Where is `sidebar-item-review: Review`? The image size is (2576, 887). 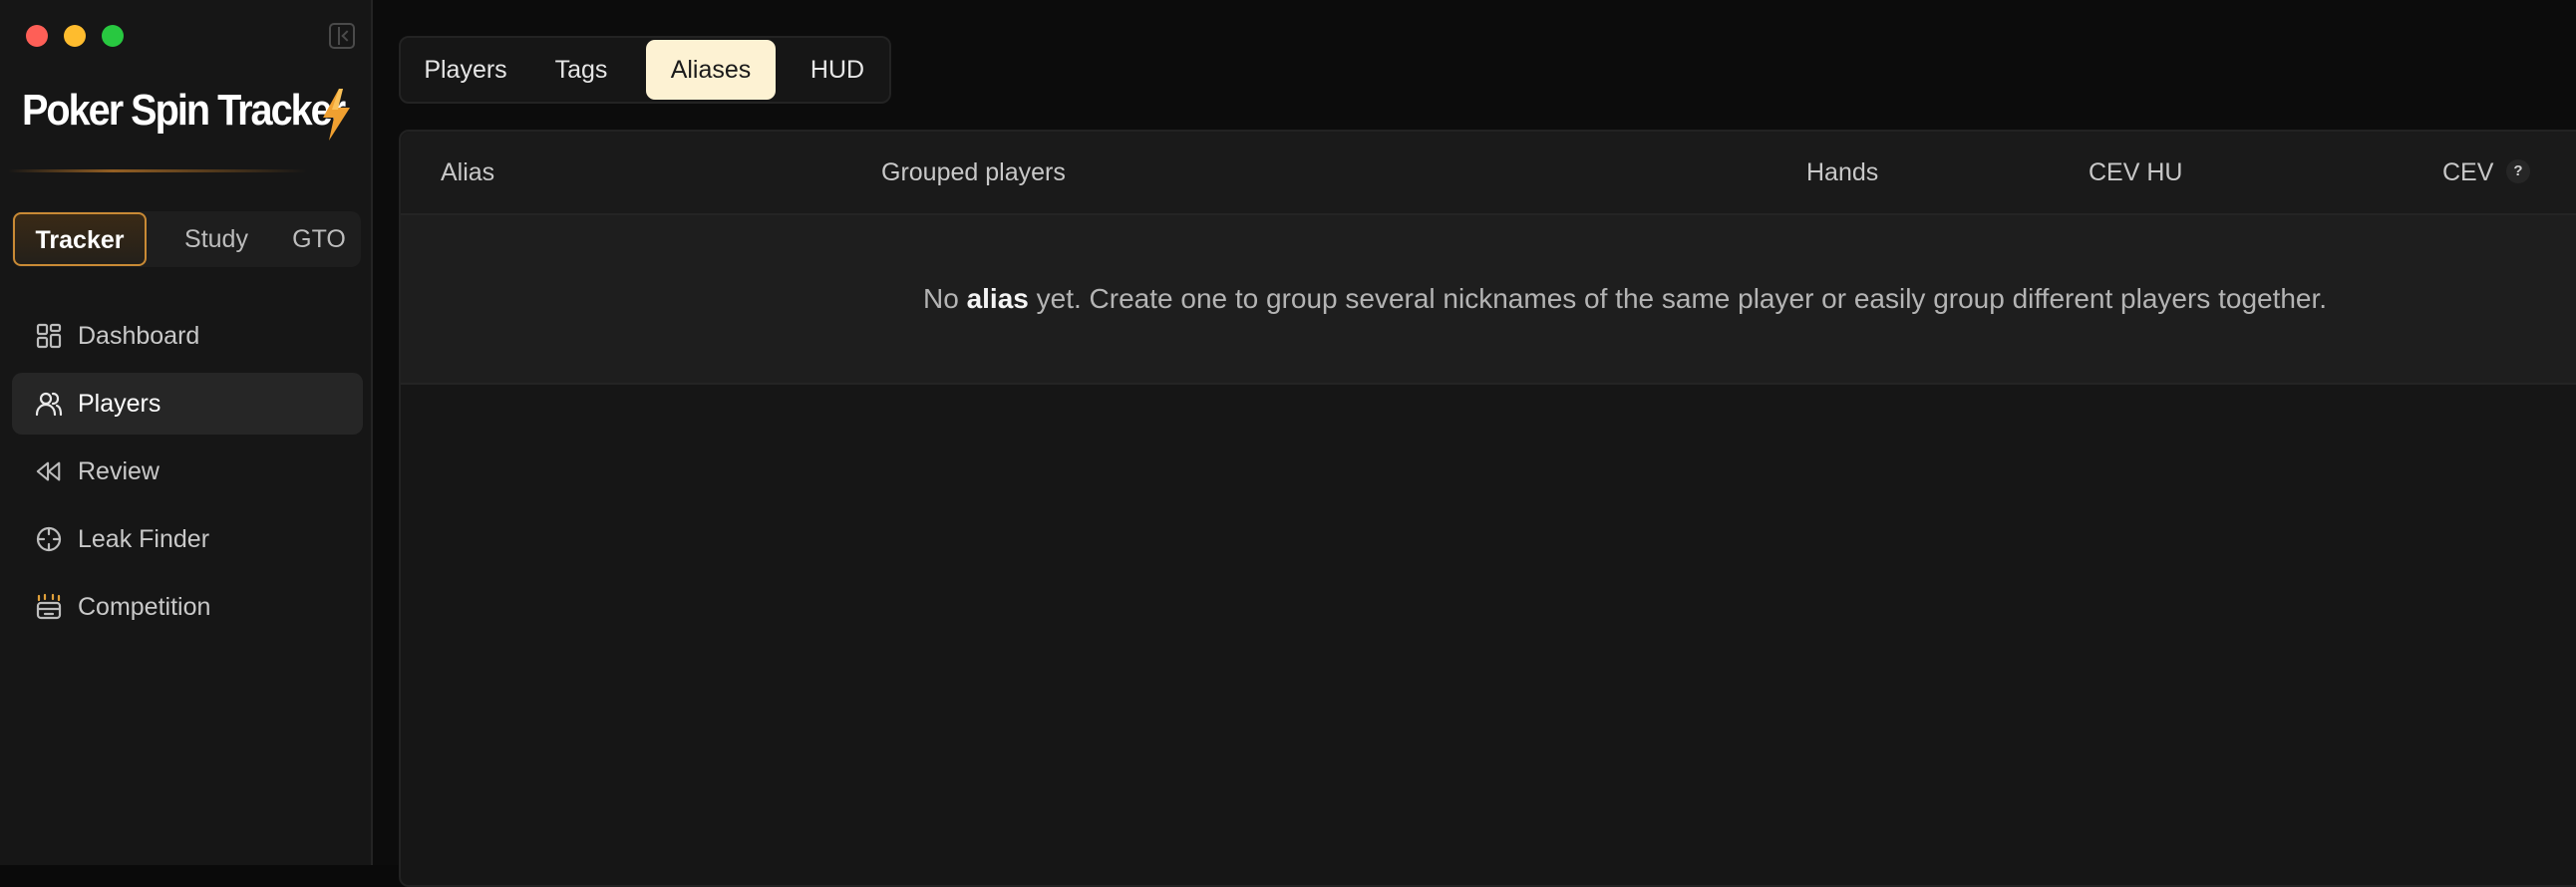
sidebar-item-review: Review is located at coordinates (187, 471).